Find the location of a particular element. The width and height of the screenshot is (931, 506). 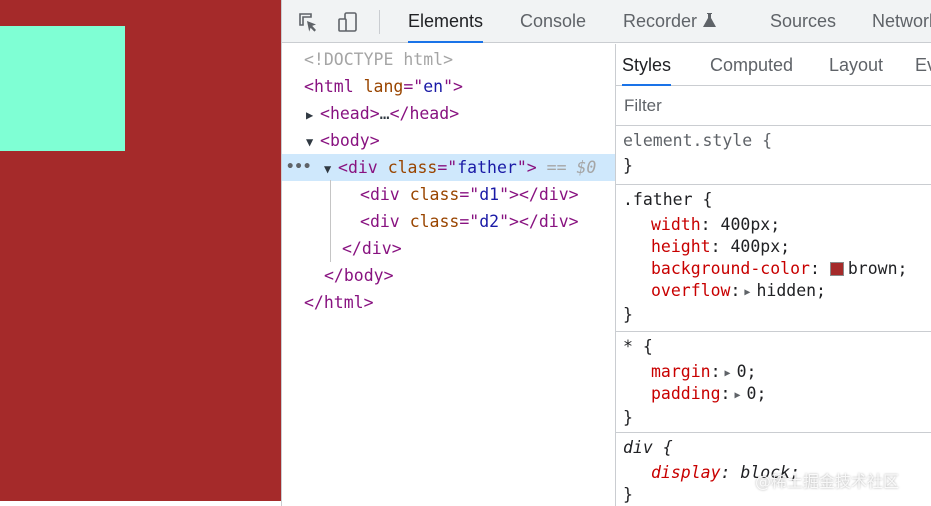

subtab-styles: Styles is located at coordinates (647, 65).